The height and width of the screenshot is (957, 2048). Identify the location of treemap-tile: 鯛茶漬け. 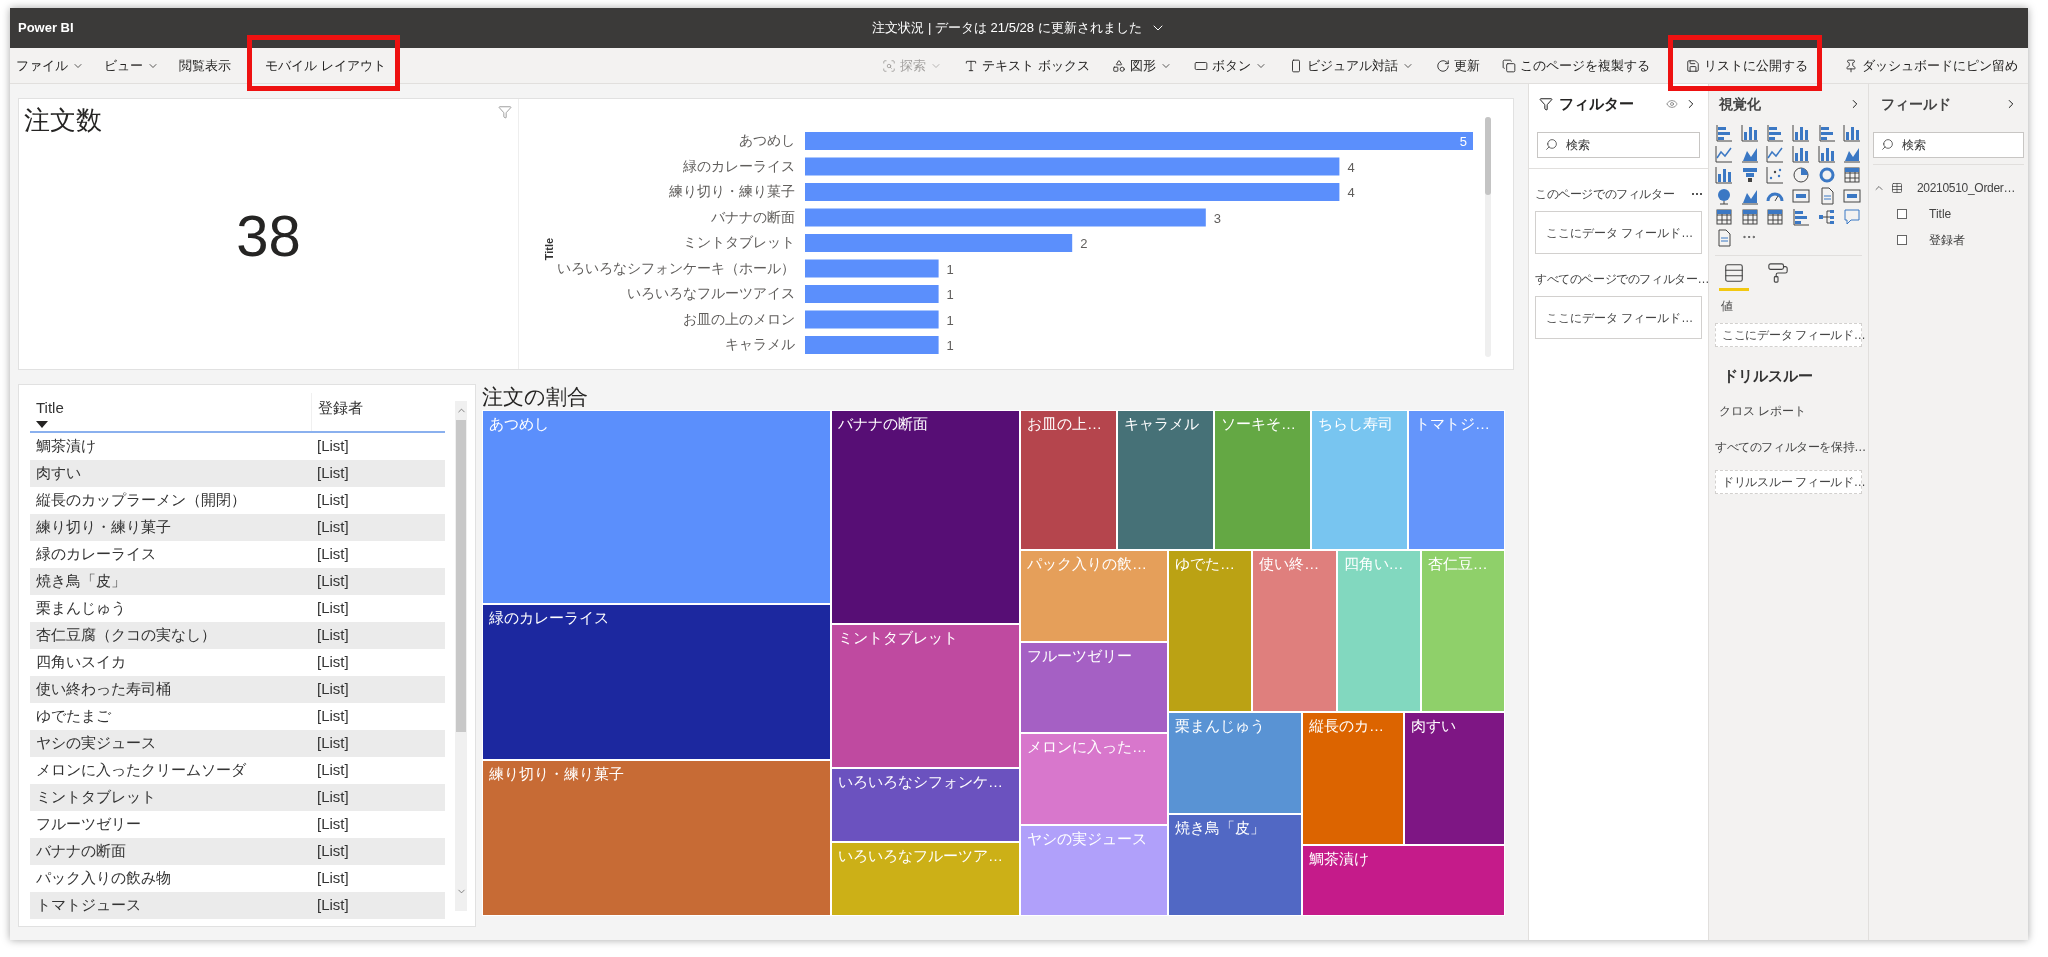
(1403, 880).